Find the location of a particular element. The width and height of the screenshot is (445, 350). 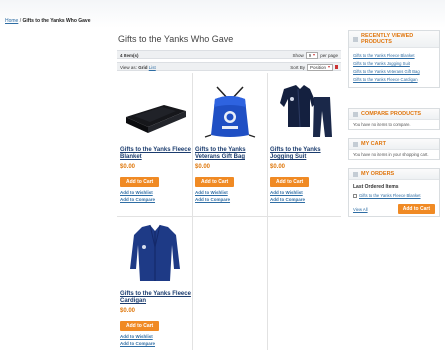

my-cart-title-text: My Cart is located at coordinates (373, 144).